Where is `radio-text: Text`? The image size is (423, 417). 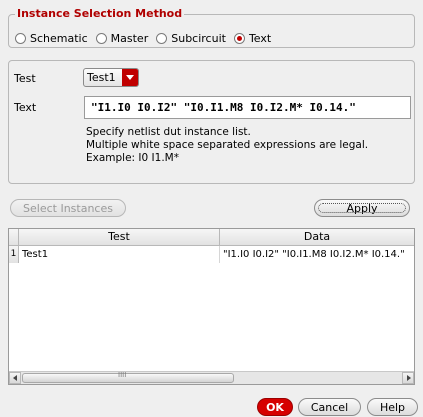
radio-text: Text is located at coordinates (252, 38).